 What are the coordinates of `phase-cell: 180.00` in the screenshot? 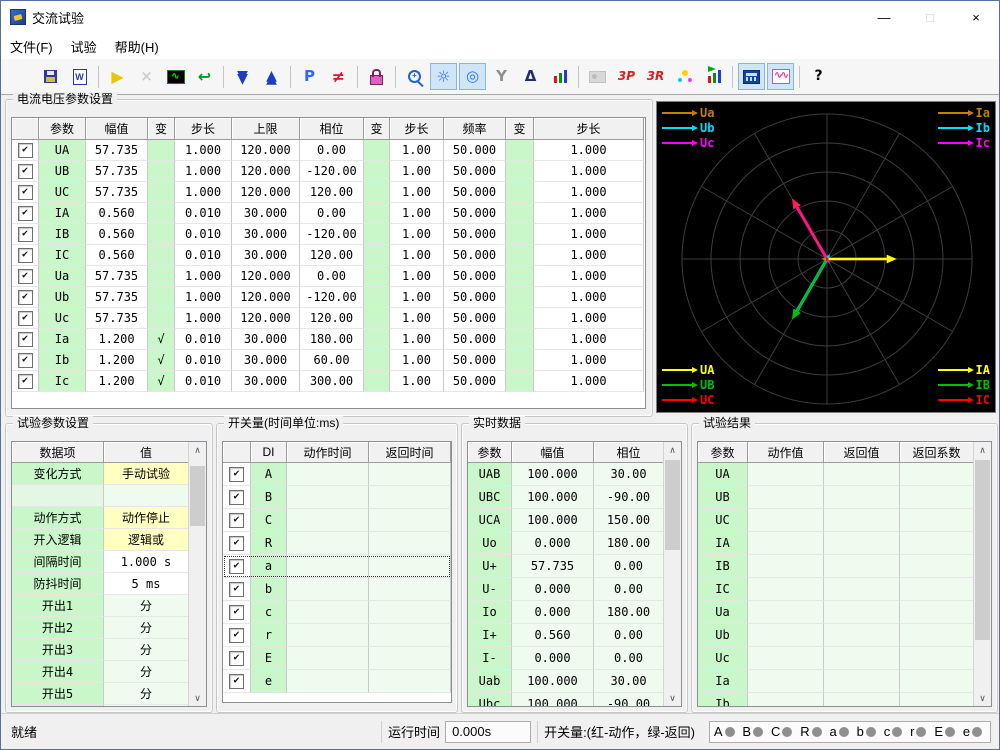 It's located at (332, 339).